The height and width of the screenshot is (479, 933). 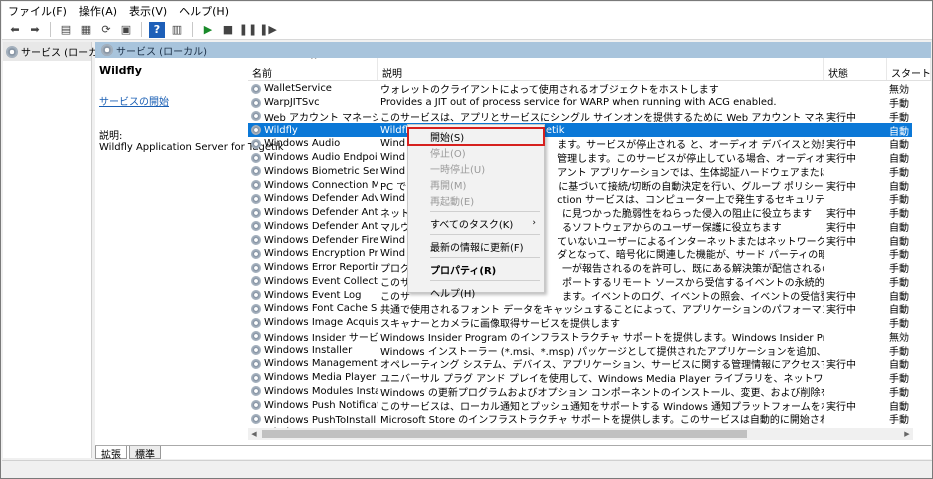 What do you see at coordinates (321, 338) in the screenshot?
I see `service-name: Windows Insider サービス` at bounding box center [321, 338].